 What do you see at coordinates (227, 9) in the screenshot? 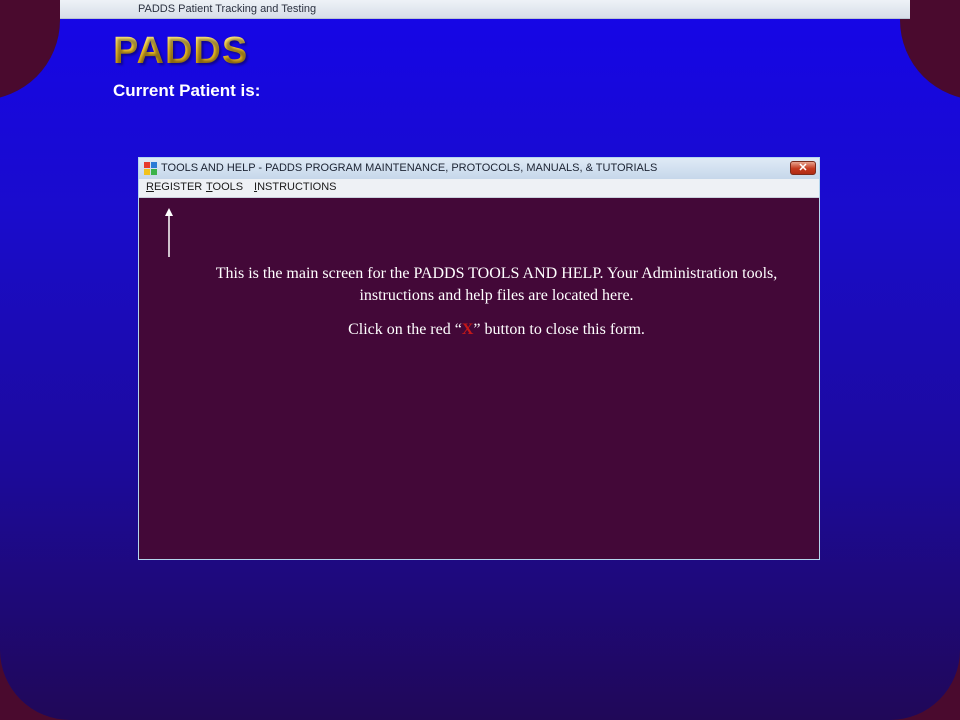
I see `os-window-title: PADDS Patient Tracking and Testing` at bounding box center [227, 9].